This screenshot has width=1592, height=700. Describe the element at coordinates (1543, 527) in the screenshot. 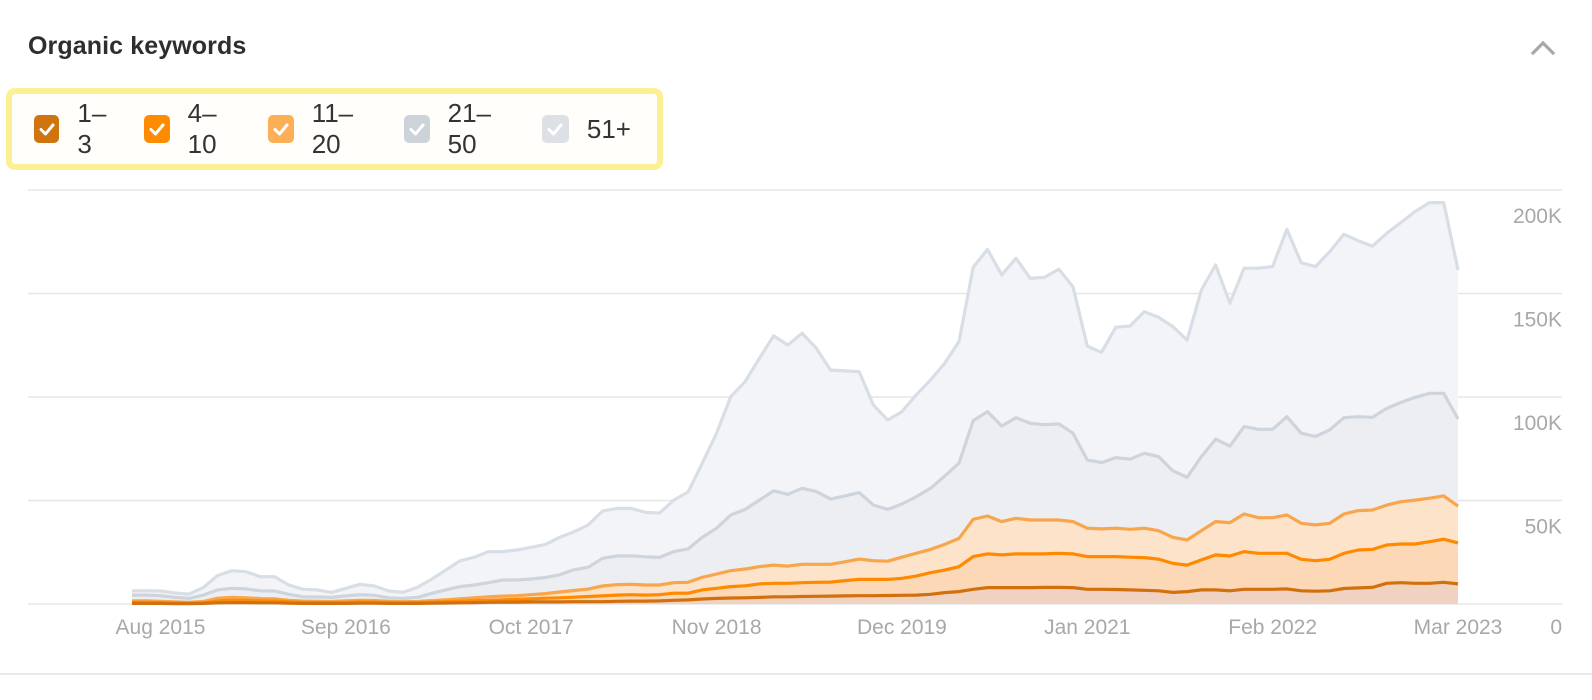

I see `y-tick-label: 50K` at that location.